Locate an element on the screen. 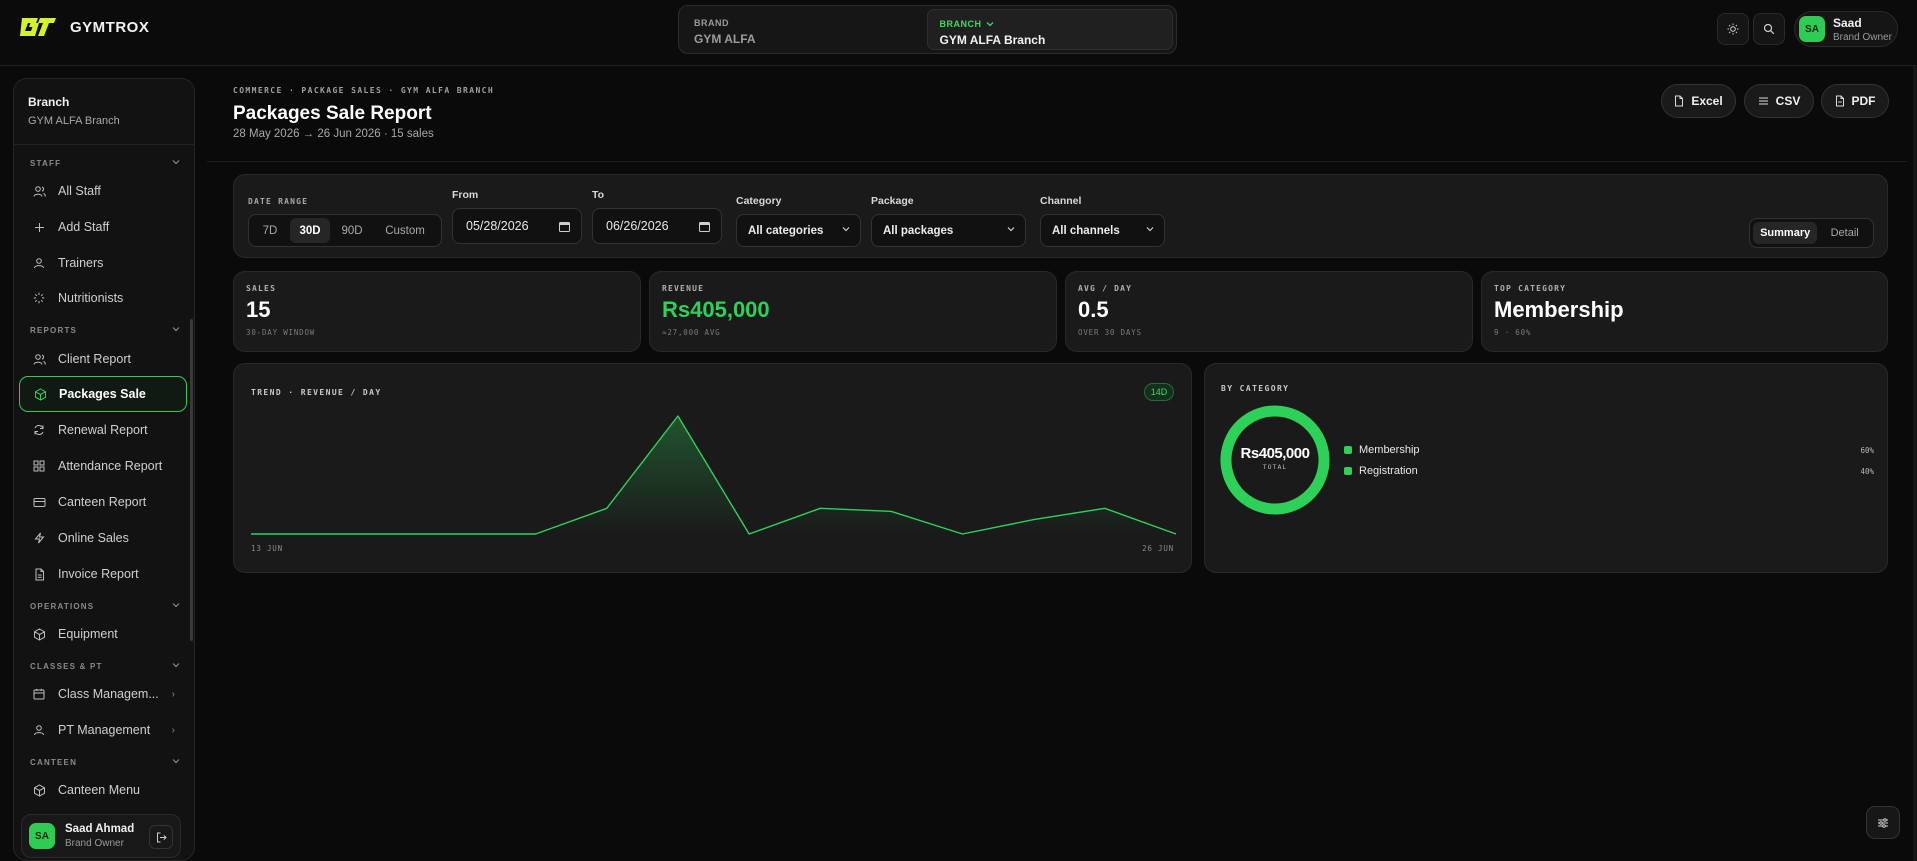 Image resolution: width=1917 pixels, height=861 pixels. category-select-value: All categories is located at coordinates (786, 230).